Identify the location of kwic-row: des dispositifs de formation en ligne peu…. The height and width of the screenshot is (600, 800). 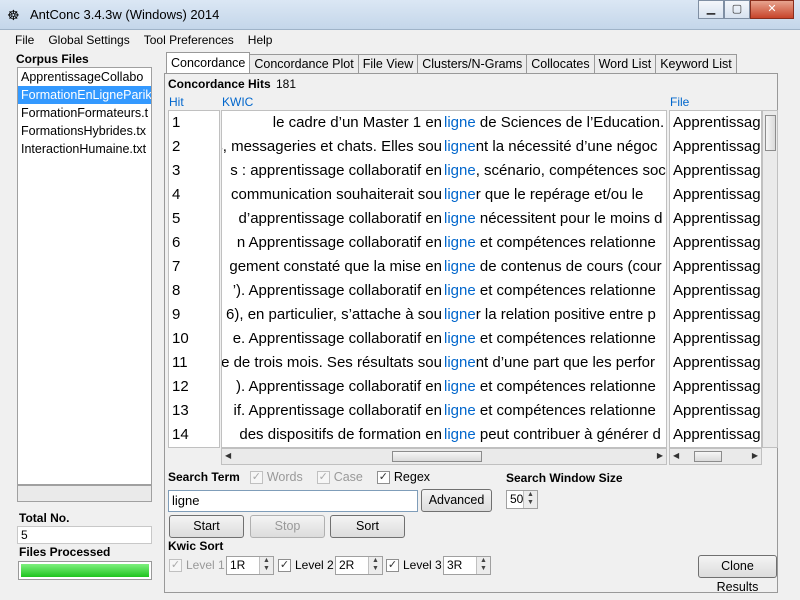
(444, 435).